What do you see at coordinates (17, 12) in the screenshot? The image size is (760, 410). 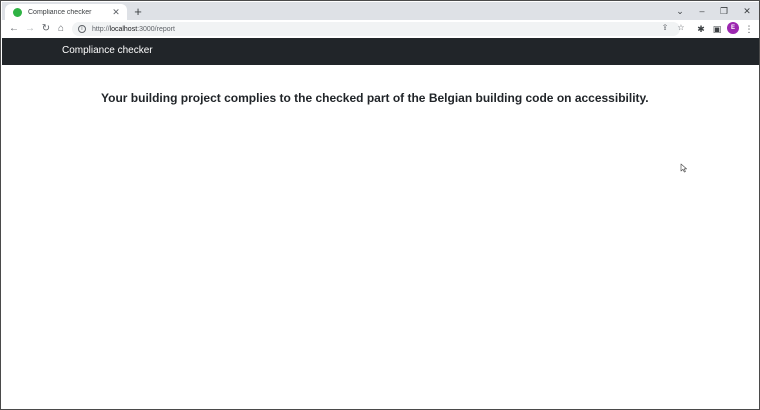 I see `favicon-icon` at bounding box center [17, 12].